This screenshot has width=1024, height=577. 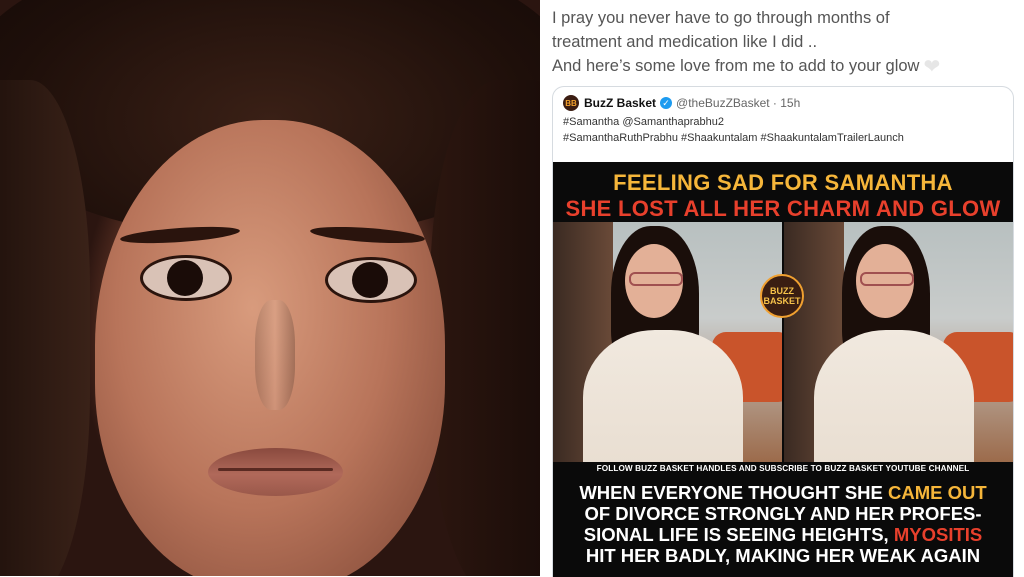 What do you see at coordinates (733, 122) in the screenshot?
I see `hashtags-line-1: #Samantha @Samanthaprabhu2` at bounding box center [733, 122].